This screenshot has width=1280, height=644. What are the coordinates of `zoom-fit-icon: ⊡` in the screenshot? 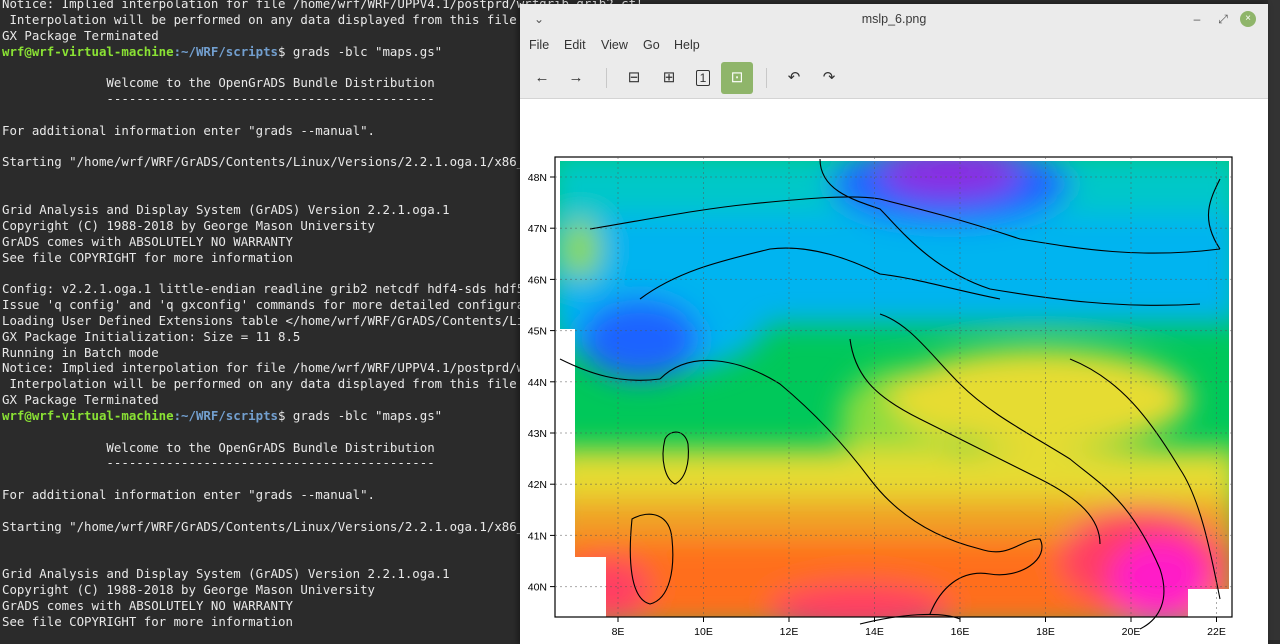 It's located at (737, 77).